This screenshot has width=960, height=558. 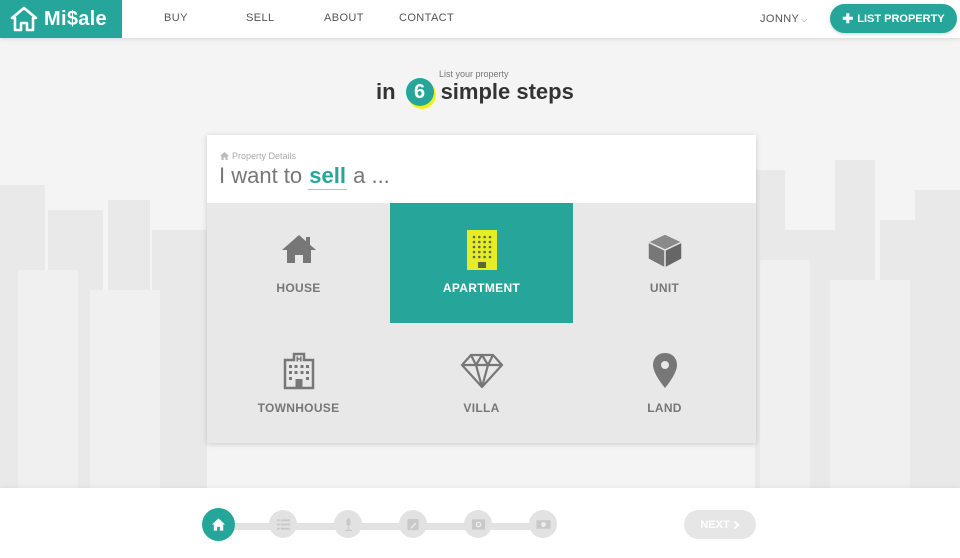 What do you see at coordinates (664, 288) in the screenshot?
I see `option-label: UNIT` at bounding box center [664, 288].